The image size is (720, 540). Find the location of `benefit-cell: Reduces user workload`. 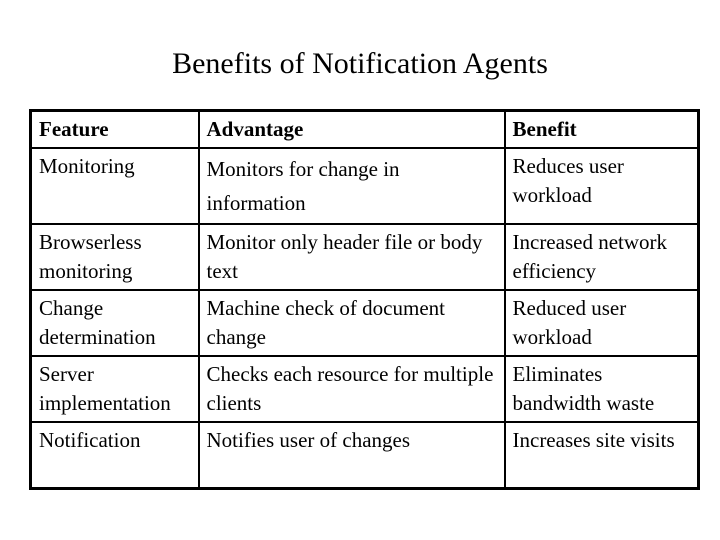

benefit-cell: Reduces user workload is located at coordinates (601, 186).